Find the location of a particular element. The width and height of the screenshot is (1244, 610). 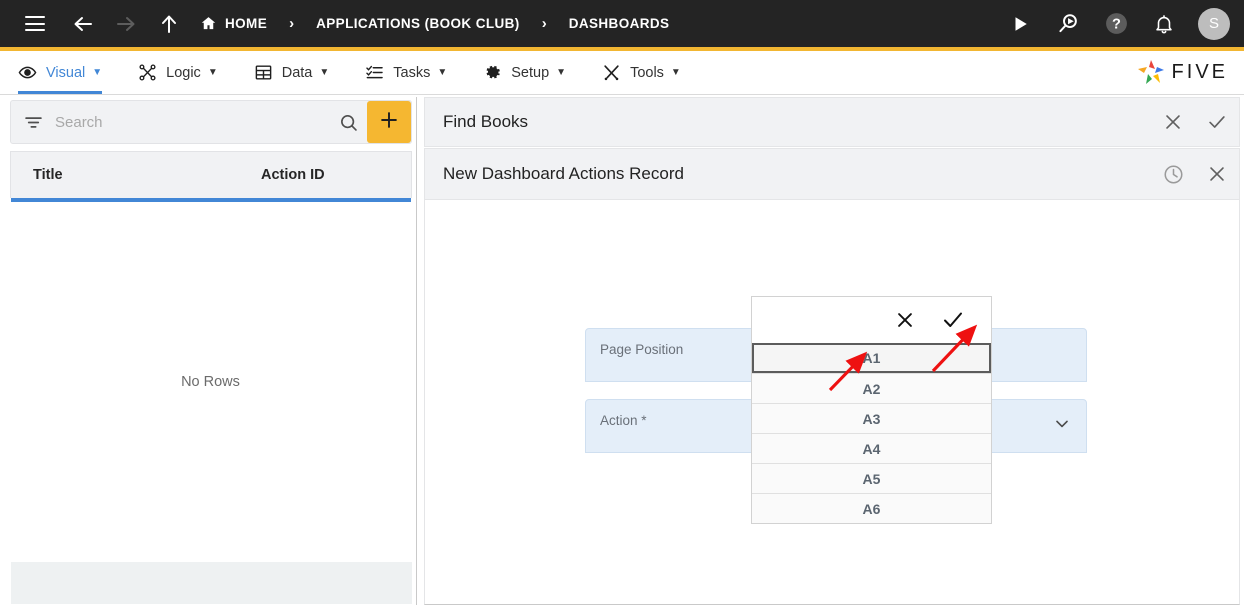

help-circle-icon: ? is located at coordinates (1116, 24).